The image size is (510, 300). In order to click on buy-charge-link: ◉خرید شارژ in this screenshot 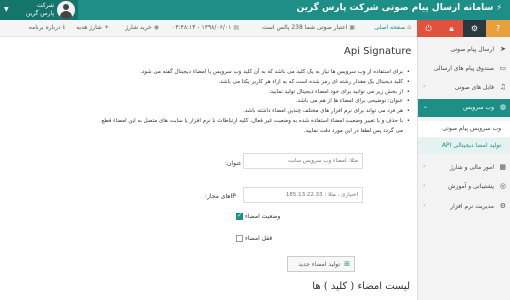, I will do `click(142, 27)`.